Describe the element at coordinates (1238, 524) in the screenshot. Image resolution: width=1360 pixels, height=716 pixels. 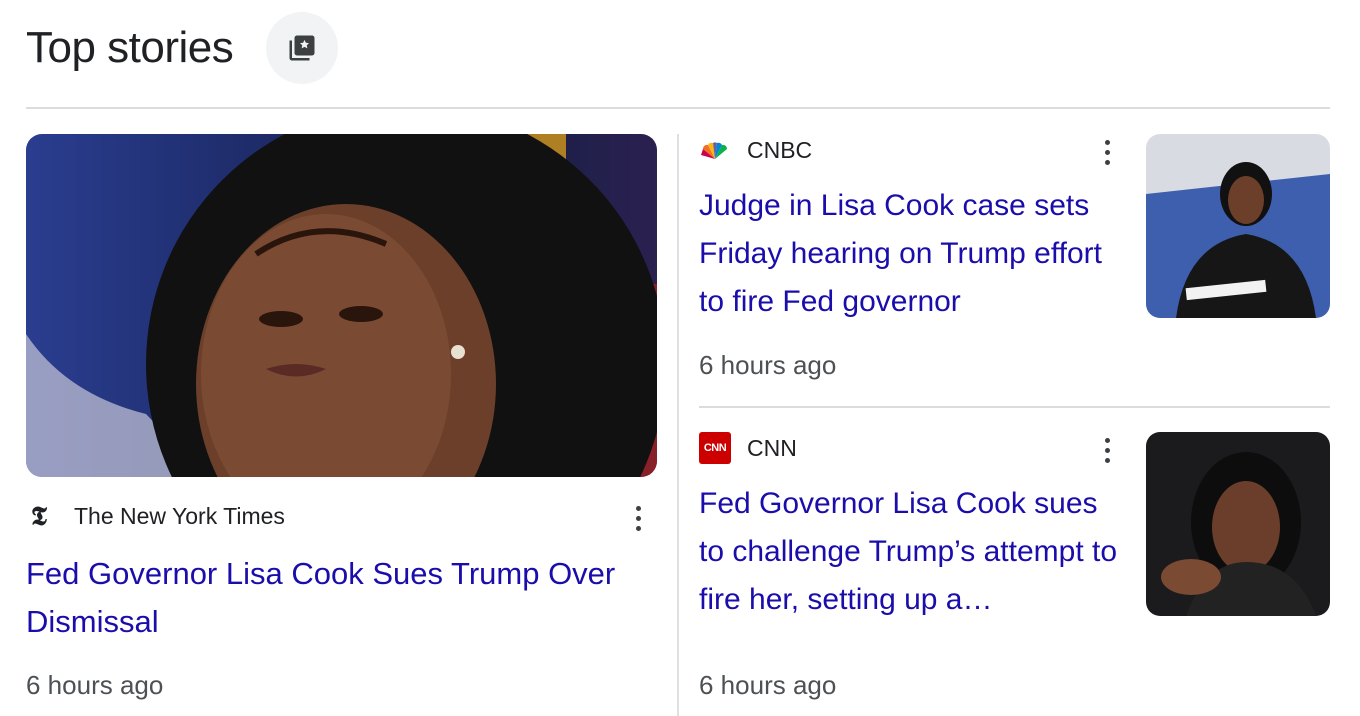
I see `story-3-thumbnail` at that location.